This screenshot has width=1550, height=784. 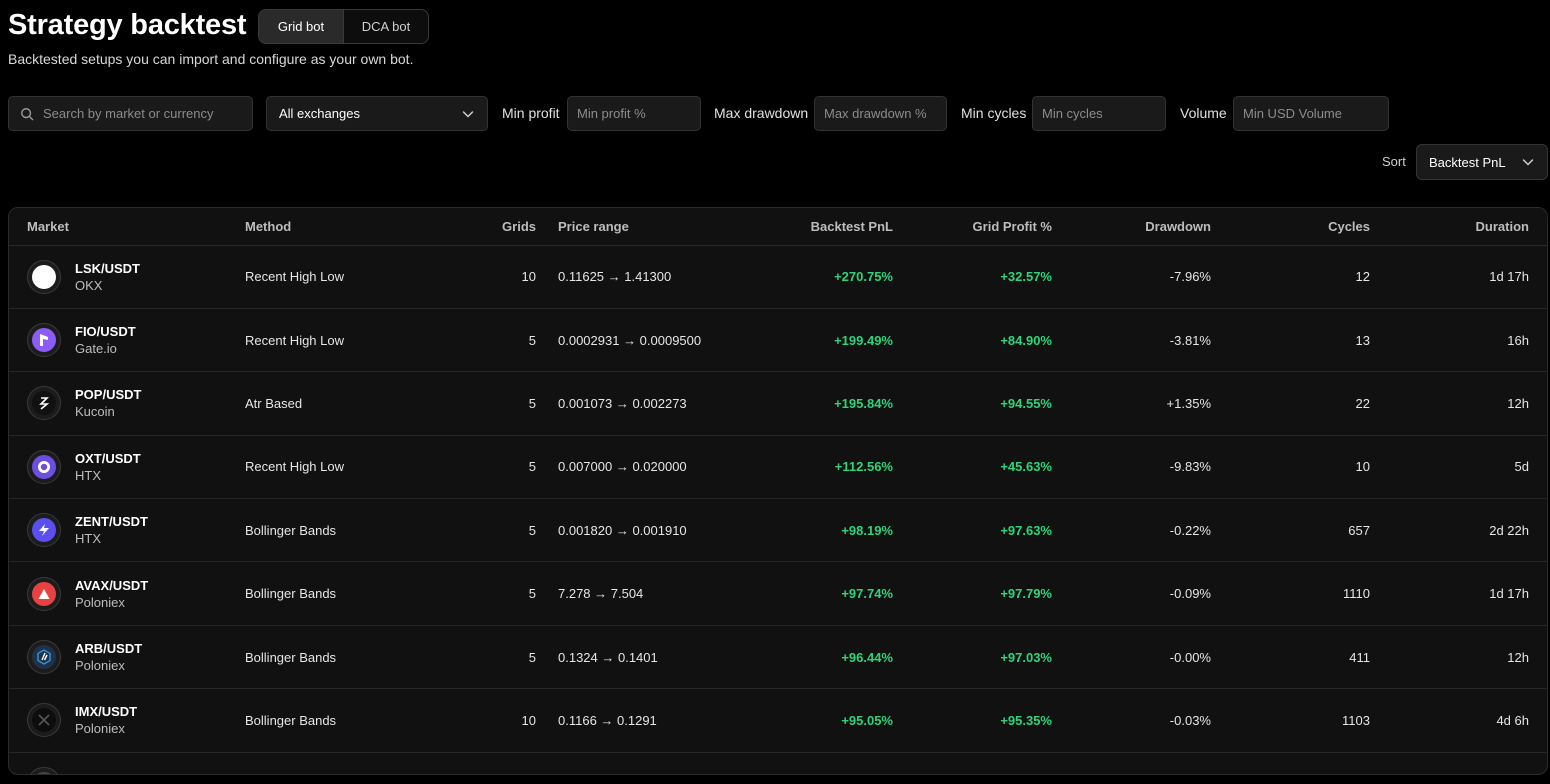 I want to click on col-drawdown: Drawdown, so click(x=1131, y=227).